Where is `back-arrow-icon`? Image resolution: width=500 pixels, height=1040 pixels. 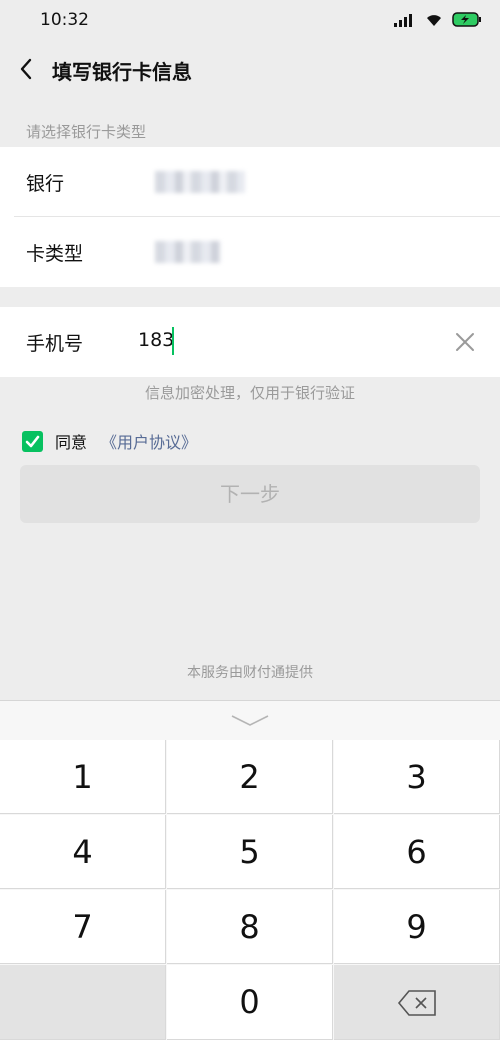 back-arrow-icon is located at coordinates (27, 69).